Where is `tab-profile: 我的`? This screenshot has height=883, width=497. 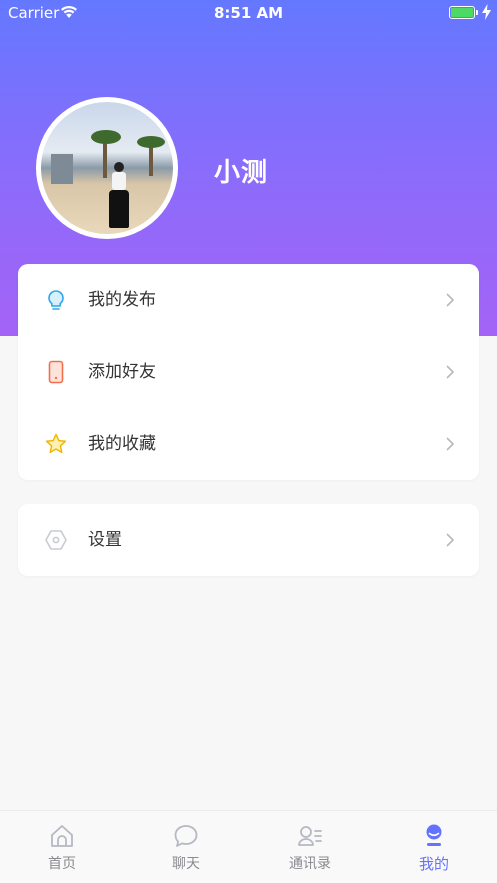
tab-profile: 我的 is located at coordinates (434, 847).